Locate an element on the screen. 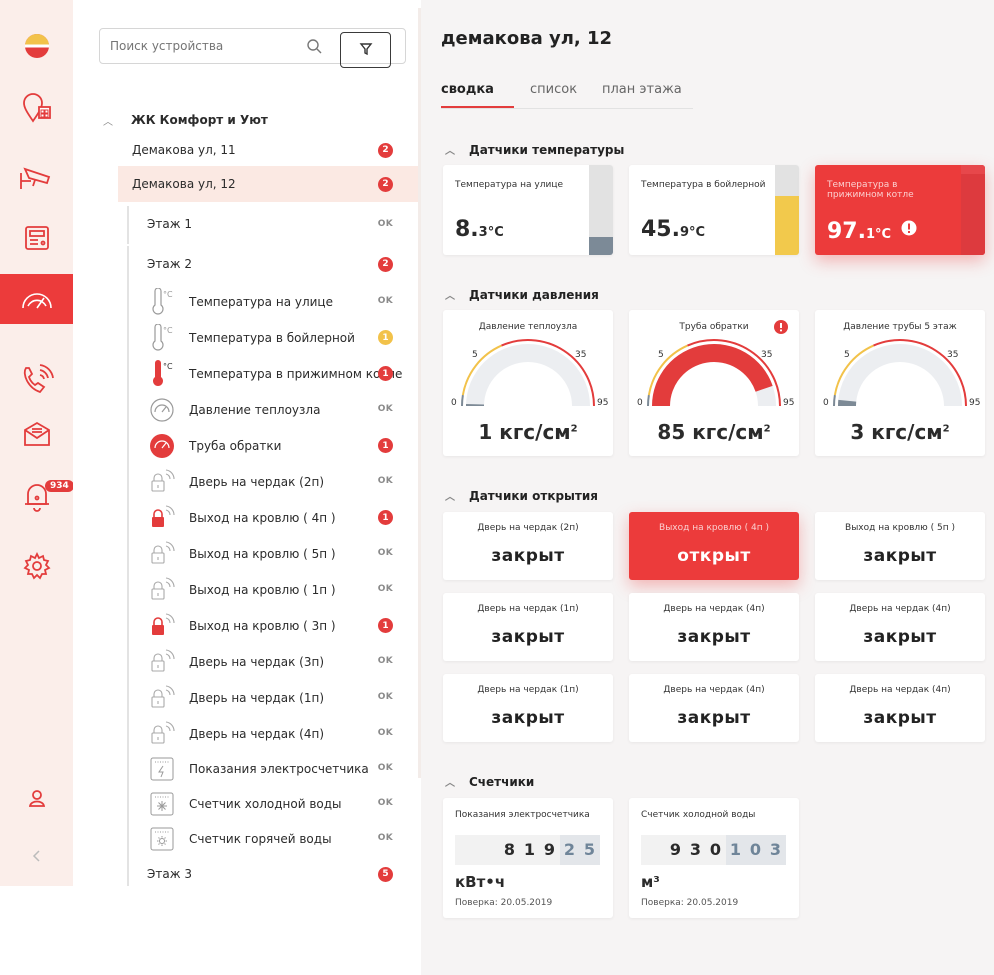  map-property-icon is located at coordinates (36, 108).